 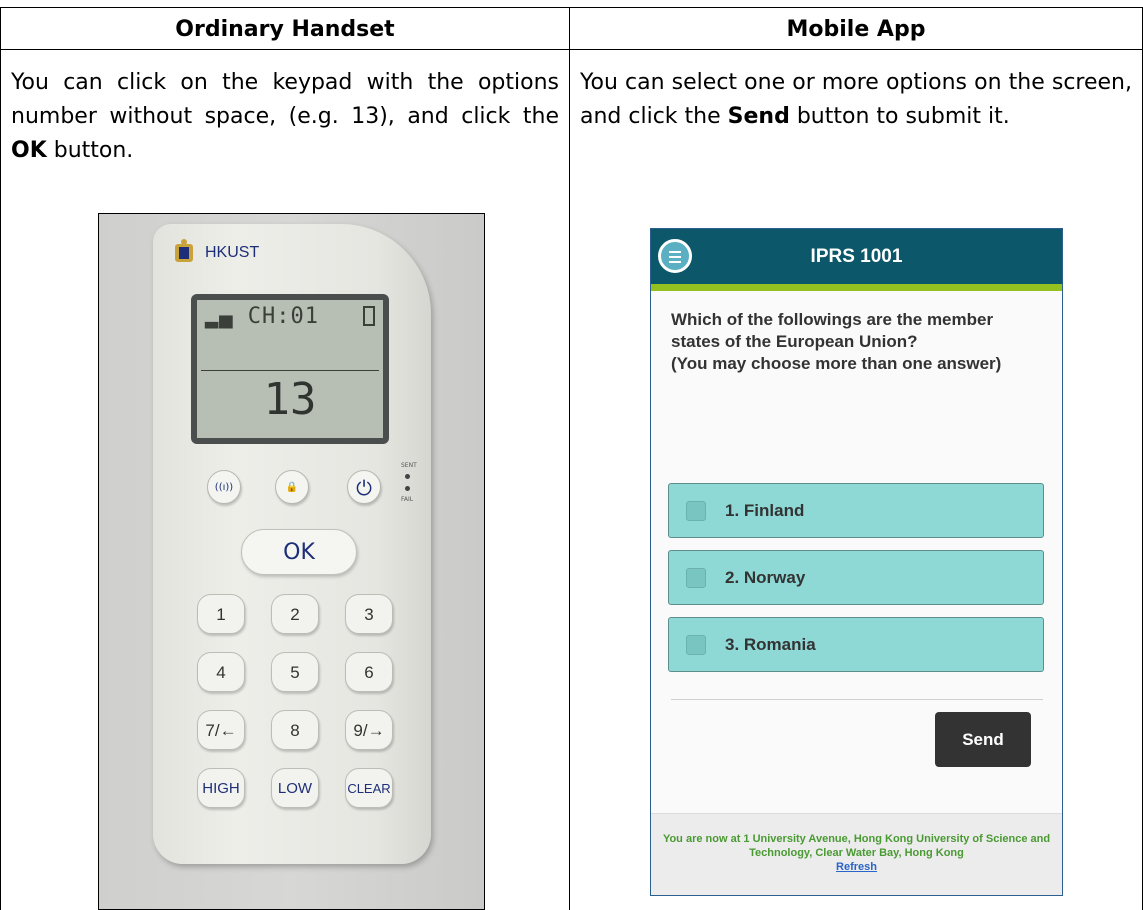 What do you see at coordinates (899, 116) in the screenshot?
I see `app-text-2: button to submit it.` at bounding box center [899, 116].